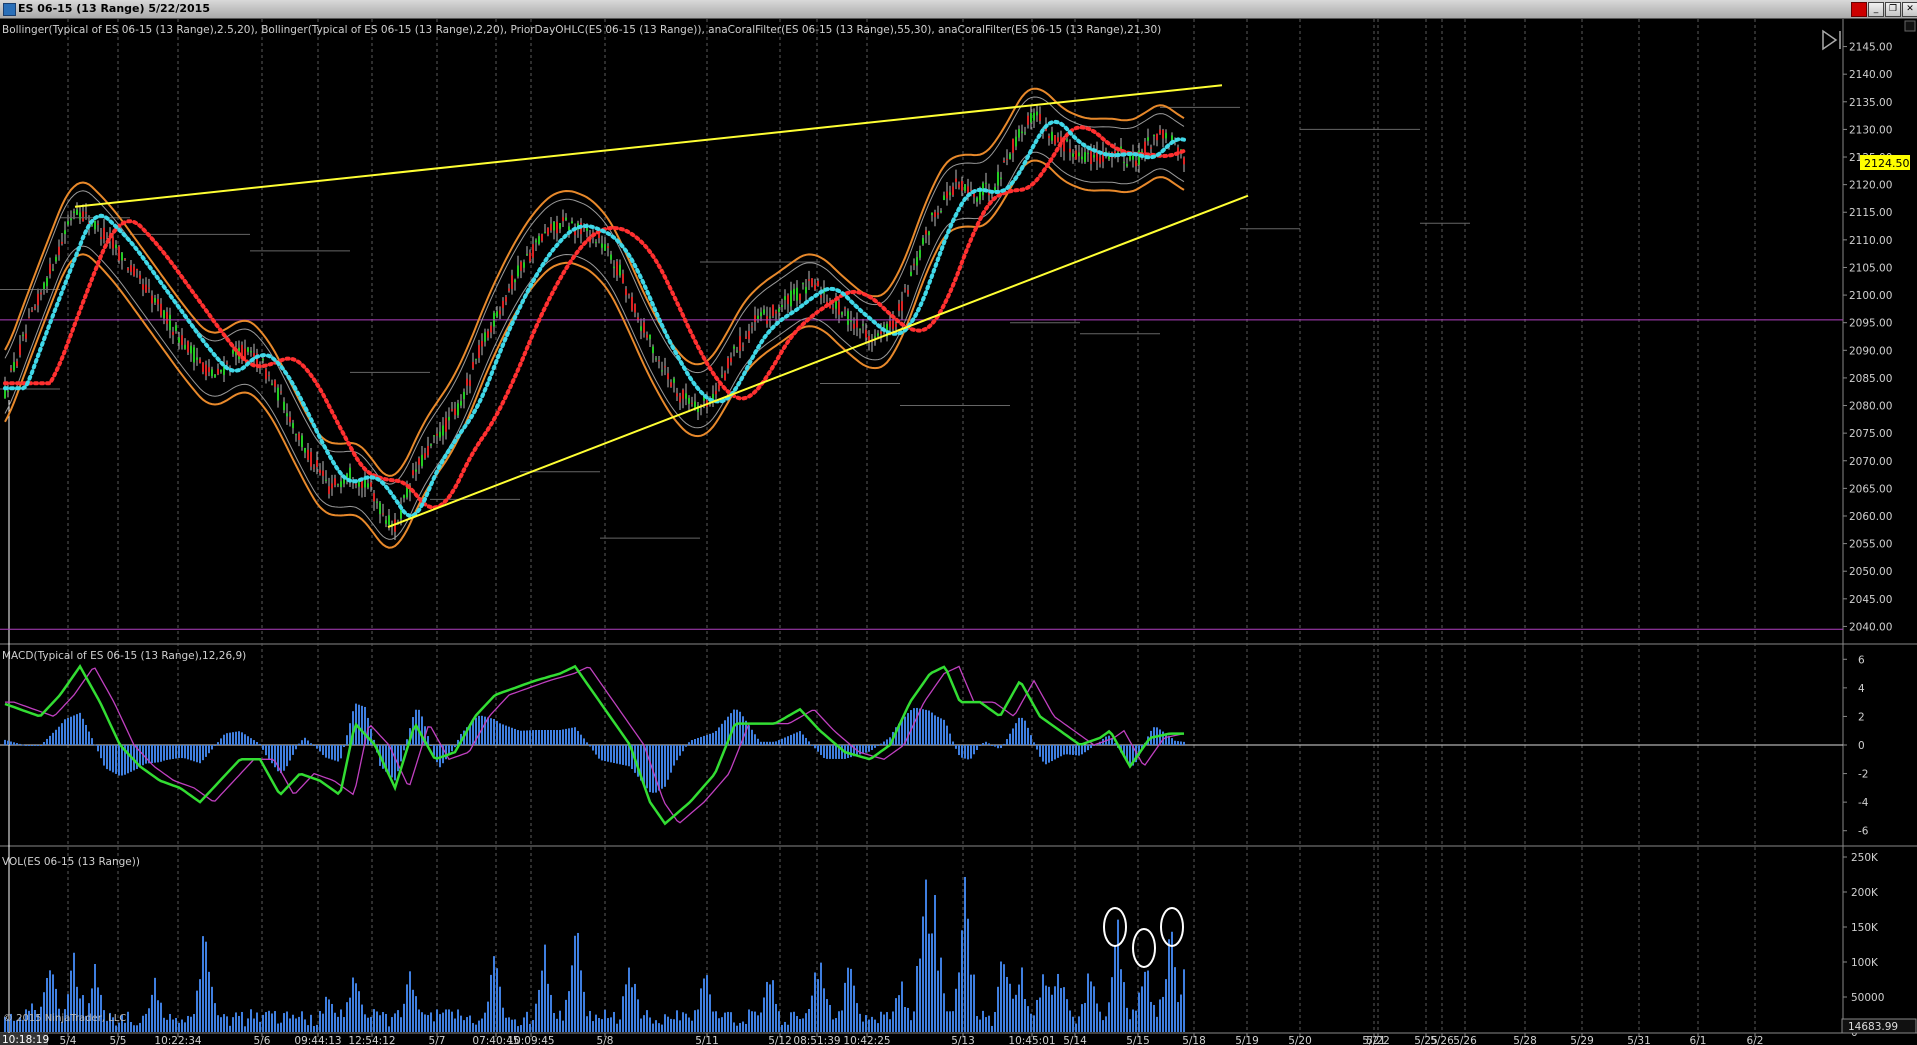 This screenshot has height=1045, width=1917. Describe the element at coordinates (1887, 163) in the screenshot. I see `last-price-label: 2124.50` at that location.